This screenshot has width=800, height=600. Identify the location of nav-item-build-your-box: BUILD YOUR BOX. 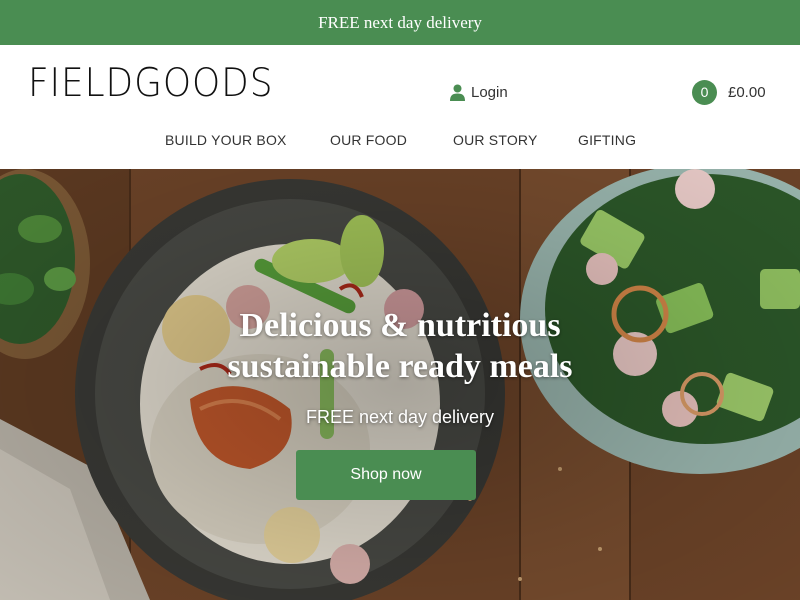
(226, 140).